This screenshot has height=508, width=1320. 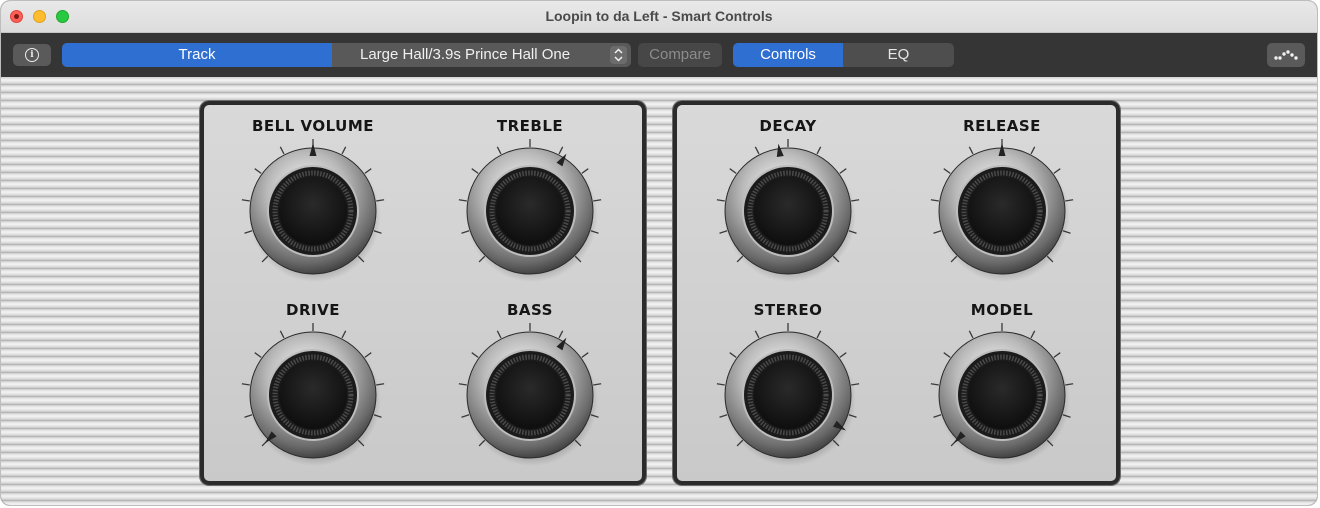 I want to click on knob-drive, so click(x=313, y=395).